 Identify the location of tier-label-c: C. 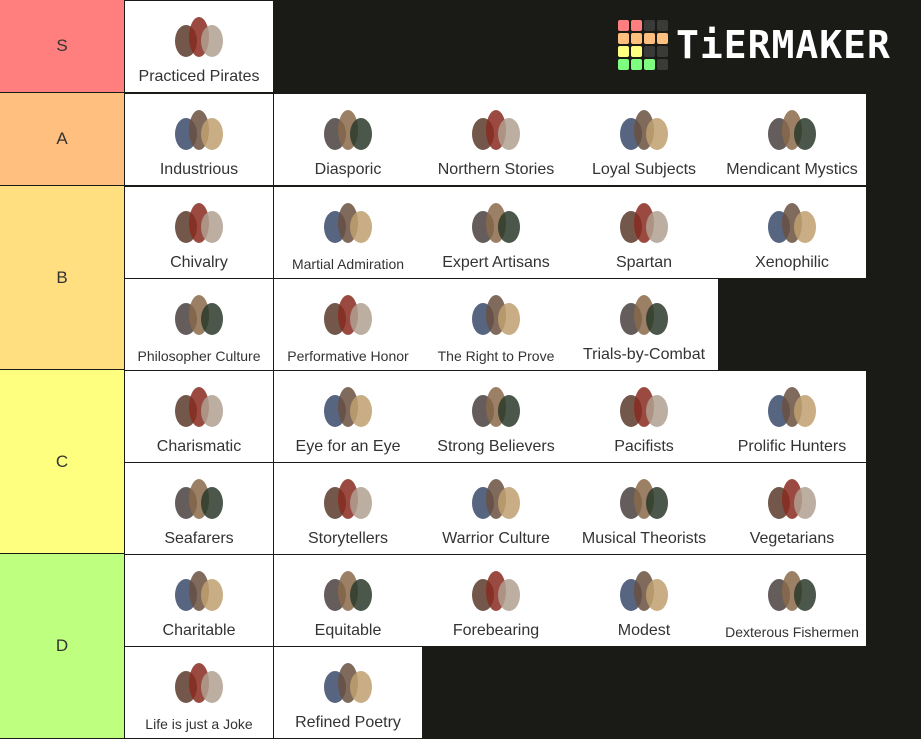
(62, 461).